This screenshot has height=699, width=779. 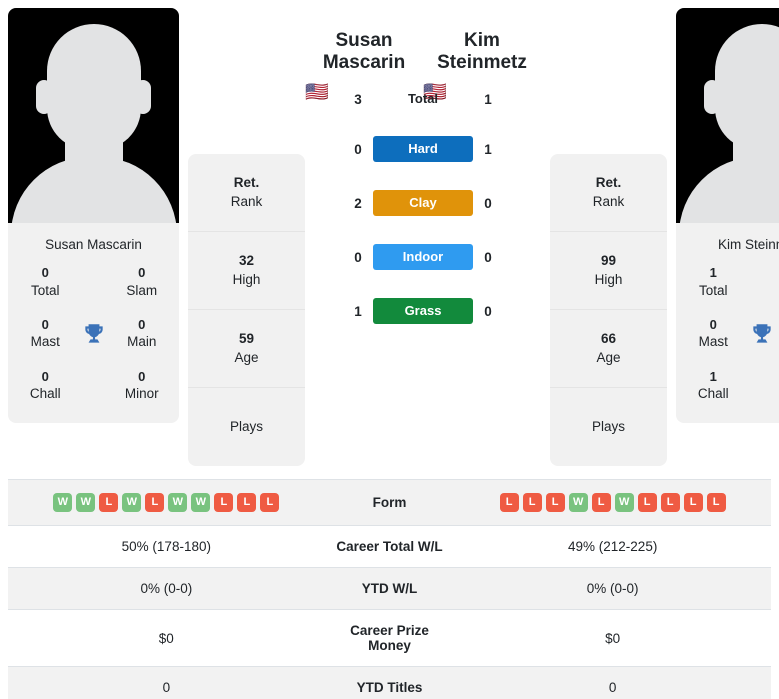 What do you see at coordinates (727, 115) in the screenshot?
I see `right-player-photo` at bounding box center [727, 115].